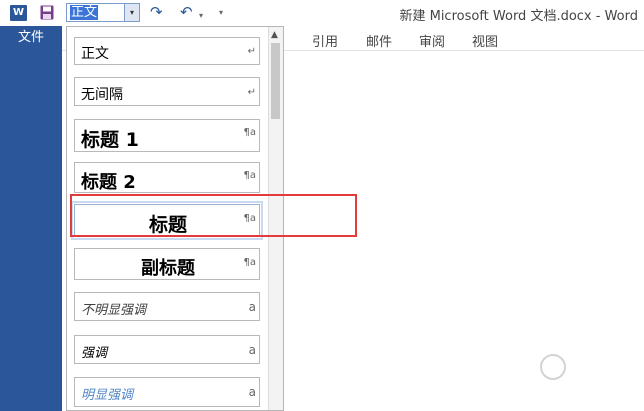 This screenshot has height=411, width=644. I want to click on style-label: 标题 1, so click(110, 140).